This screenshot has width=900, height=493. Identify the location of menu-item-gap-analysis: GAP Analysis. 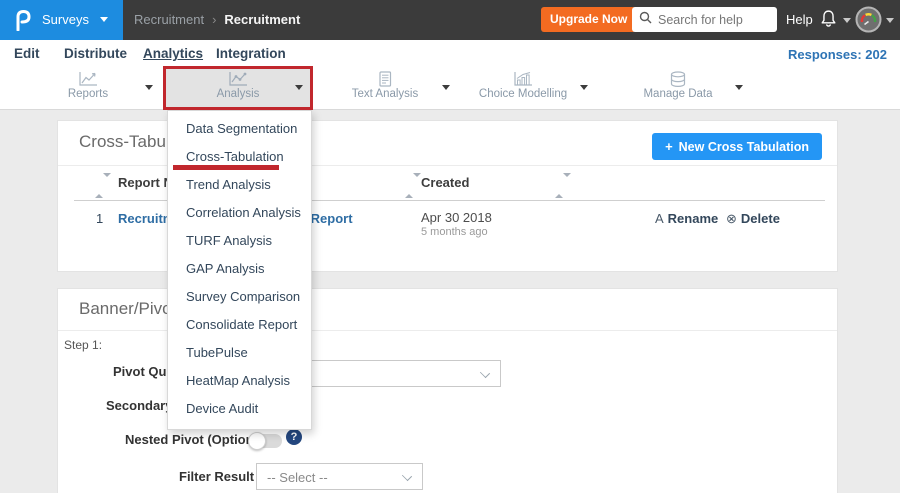
(239, 269).